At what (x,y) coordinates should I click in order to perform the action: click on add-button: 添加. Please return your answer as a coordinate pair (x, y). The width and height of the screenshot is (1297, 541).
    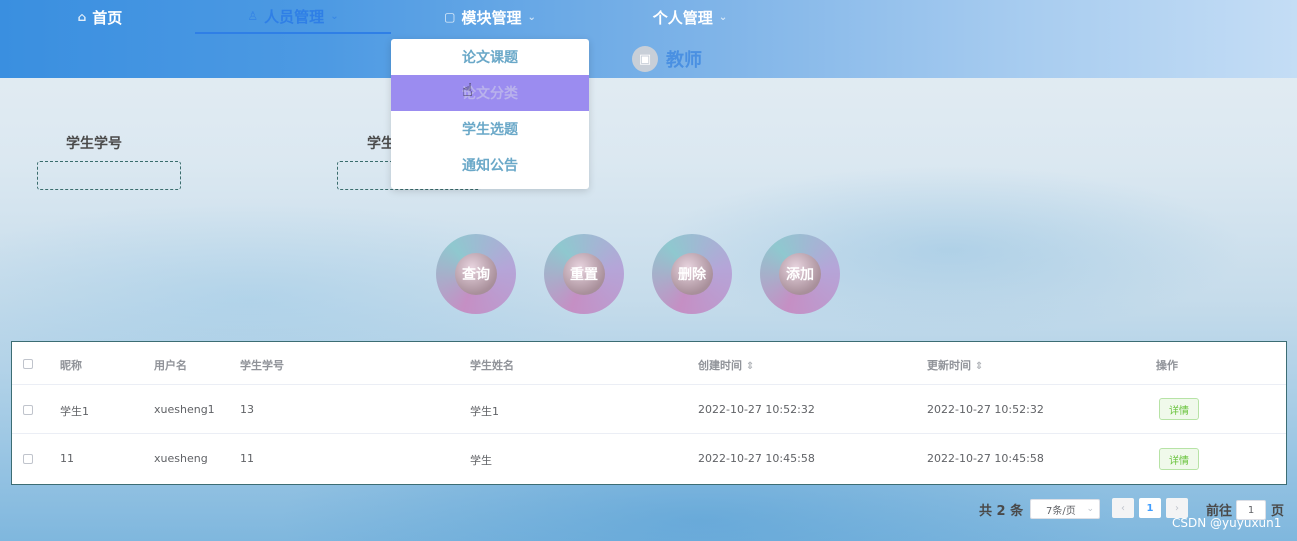
    Looking at the image, I should click on (800, 274).